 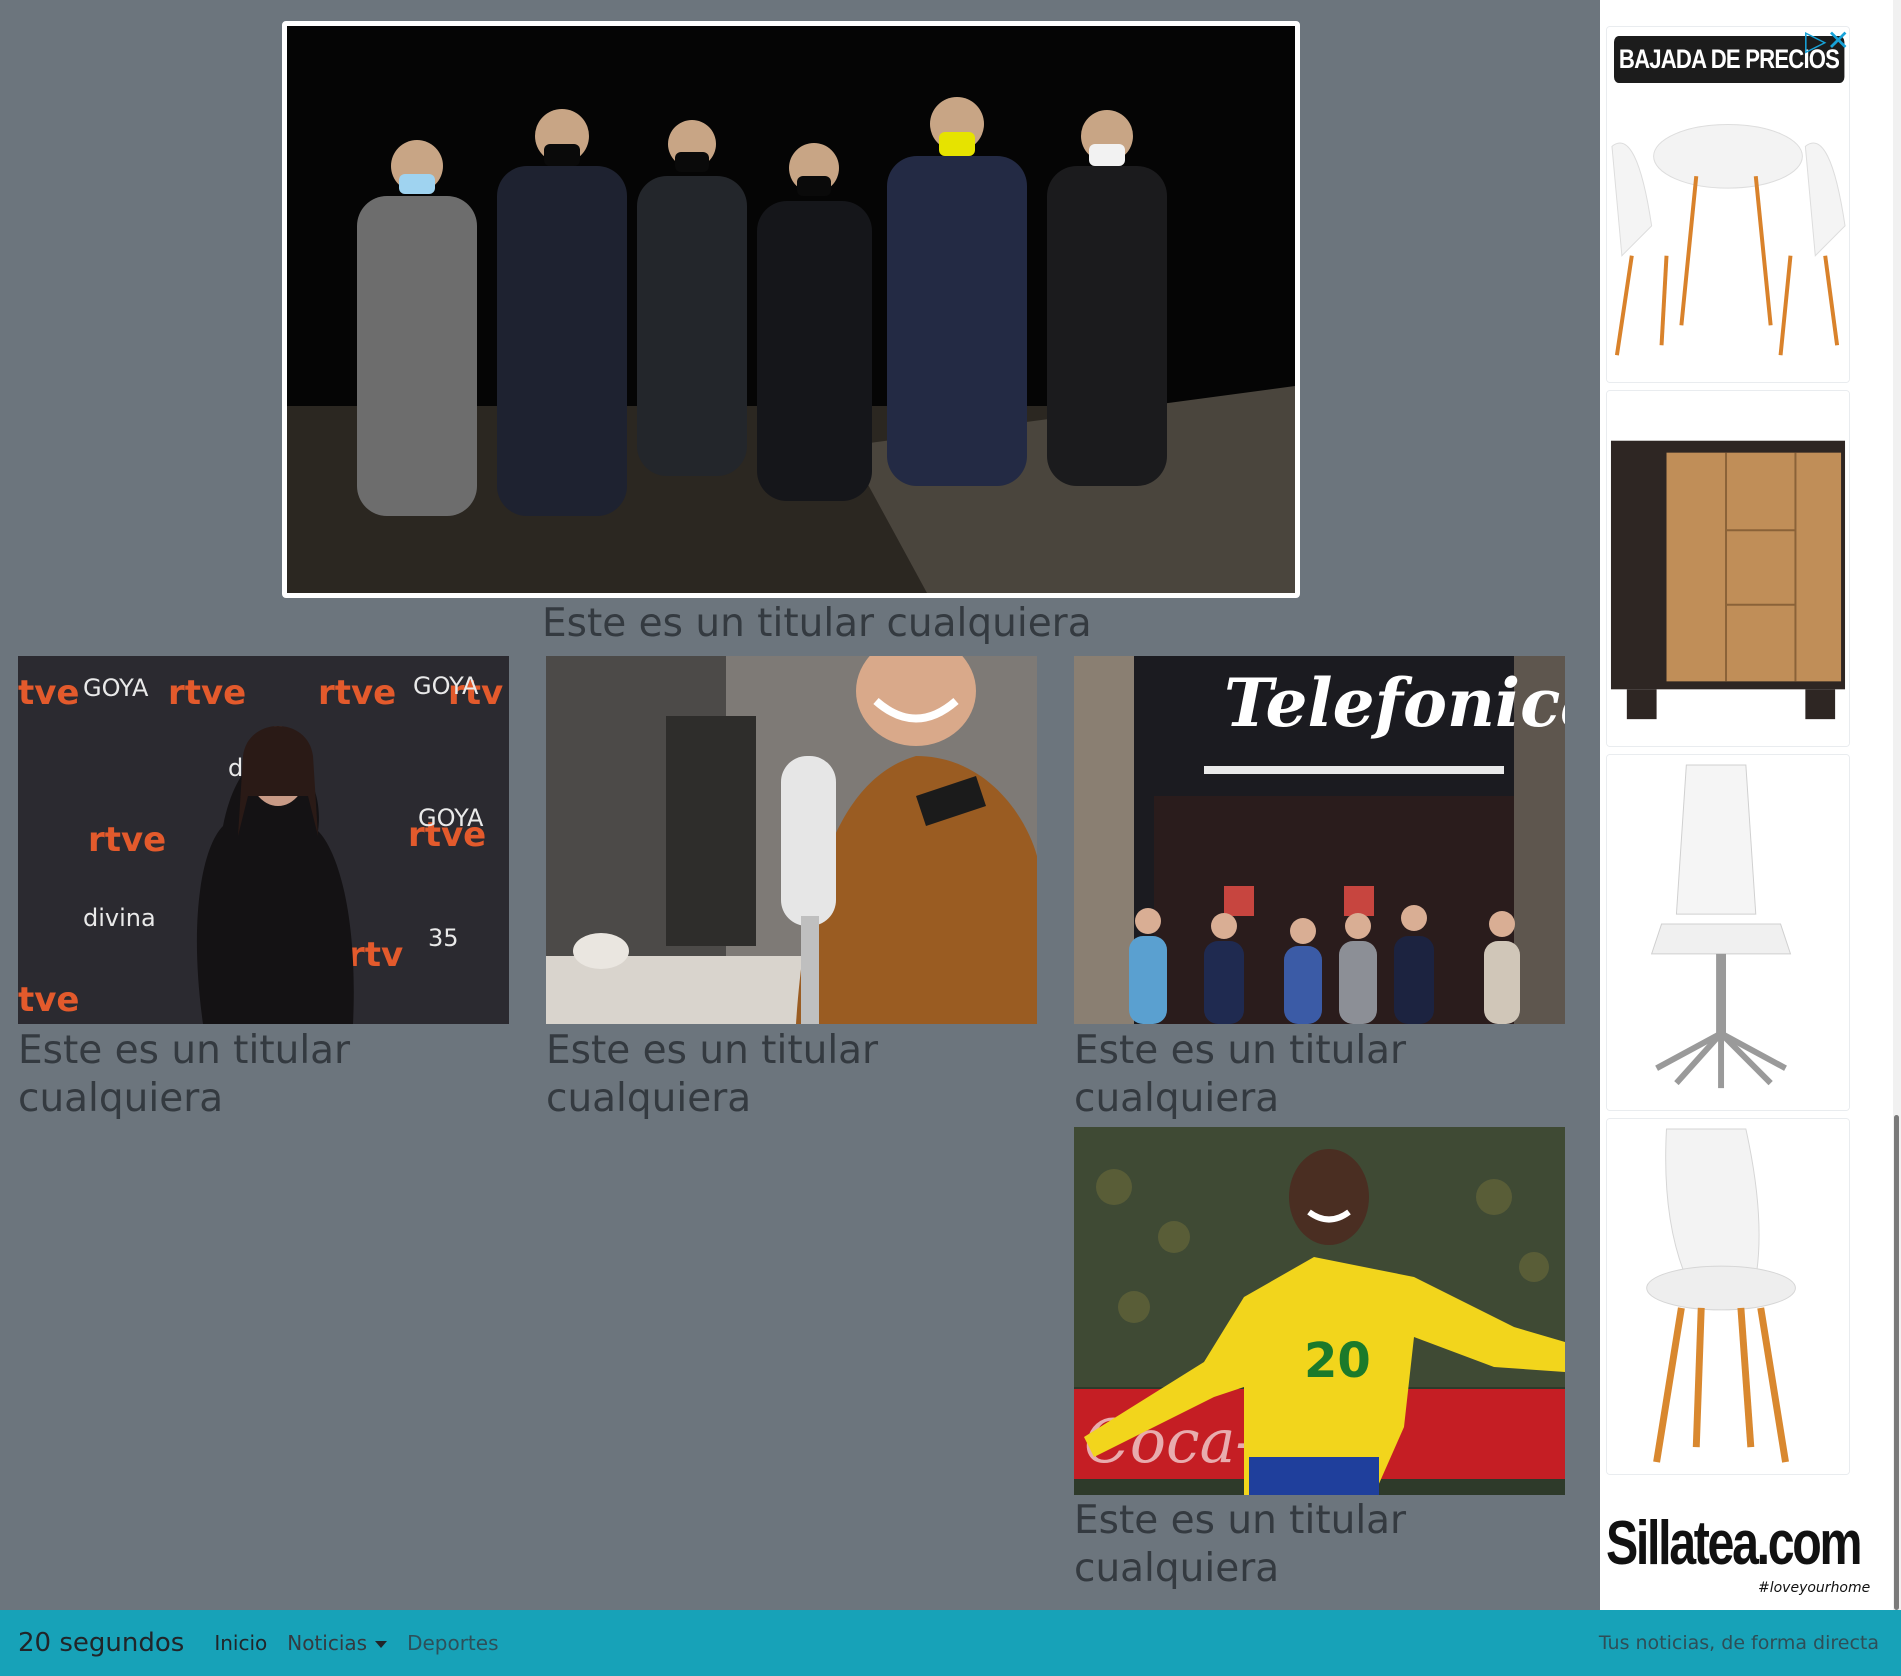 I want to click on sideboard-illustration, so click(x=1728, y=568).